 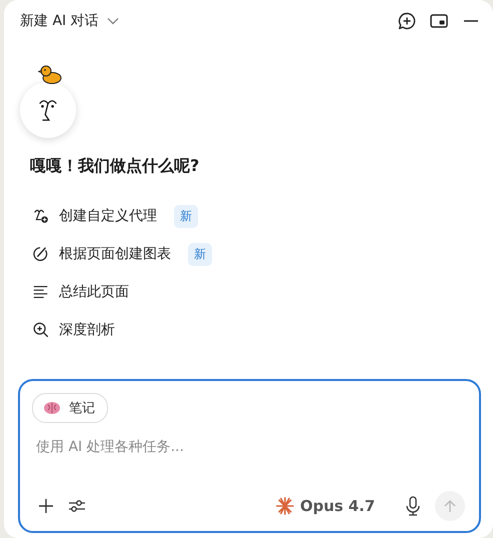 I want to click on action-item: 深度剖析, so click(x=73, y=330).